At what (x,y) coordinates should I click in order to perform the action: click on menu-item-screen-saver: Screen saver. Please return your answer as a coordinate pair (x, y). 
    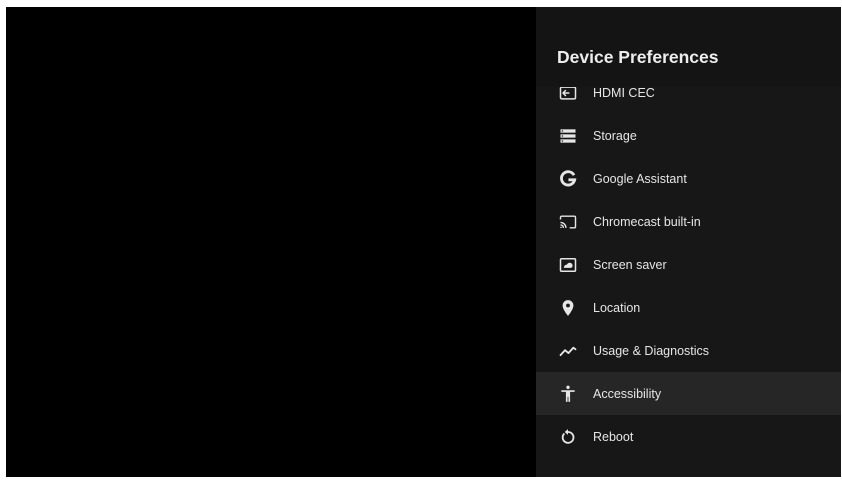
    Looking at the image, I should click on (688, 264).